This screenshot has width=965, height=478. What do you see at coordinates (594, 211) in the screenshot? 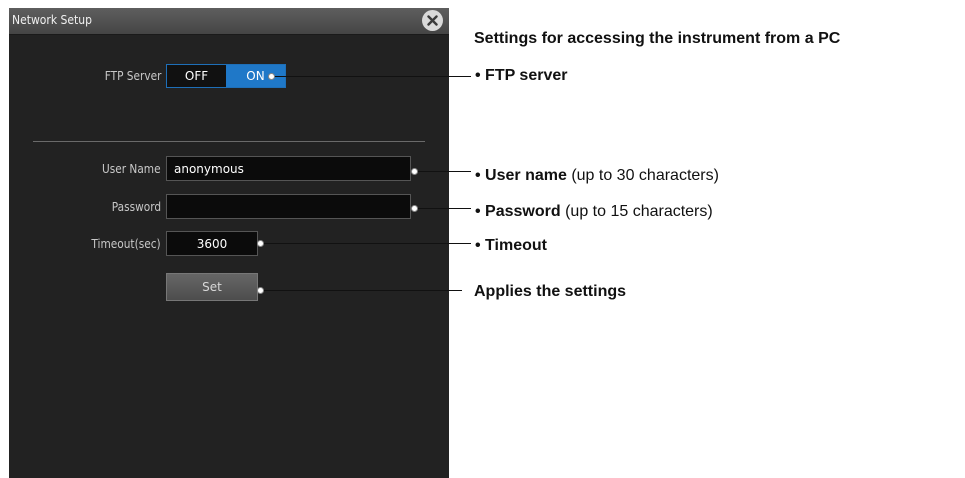
I see `annotation-password: • Password (up to 15 characters)` at bounding box center [594, 211].